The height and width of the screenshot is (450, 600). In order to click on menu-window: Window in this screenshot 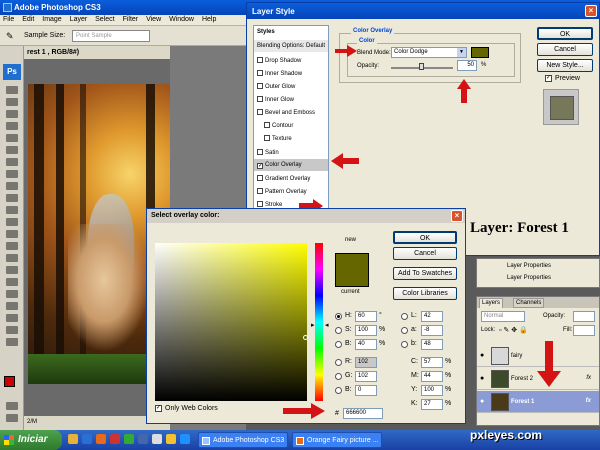, I will do `click(181, 19)`.